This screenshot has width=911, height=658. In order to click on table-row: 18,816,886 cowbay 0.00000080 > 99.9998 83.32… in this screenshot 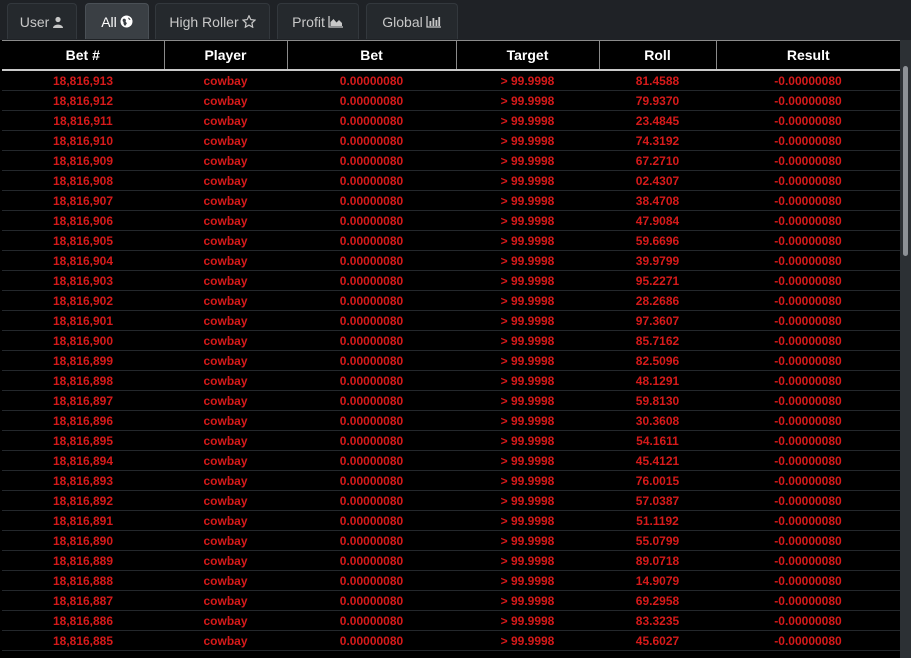, I will do `click(451, 620)`.